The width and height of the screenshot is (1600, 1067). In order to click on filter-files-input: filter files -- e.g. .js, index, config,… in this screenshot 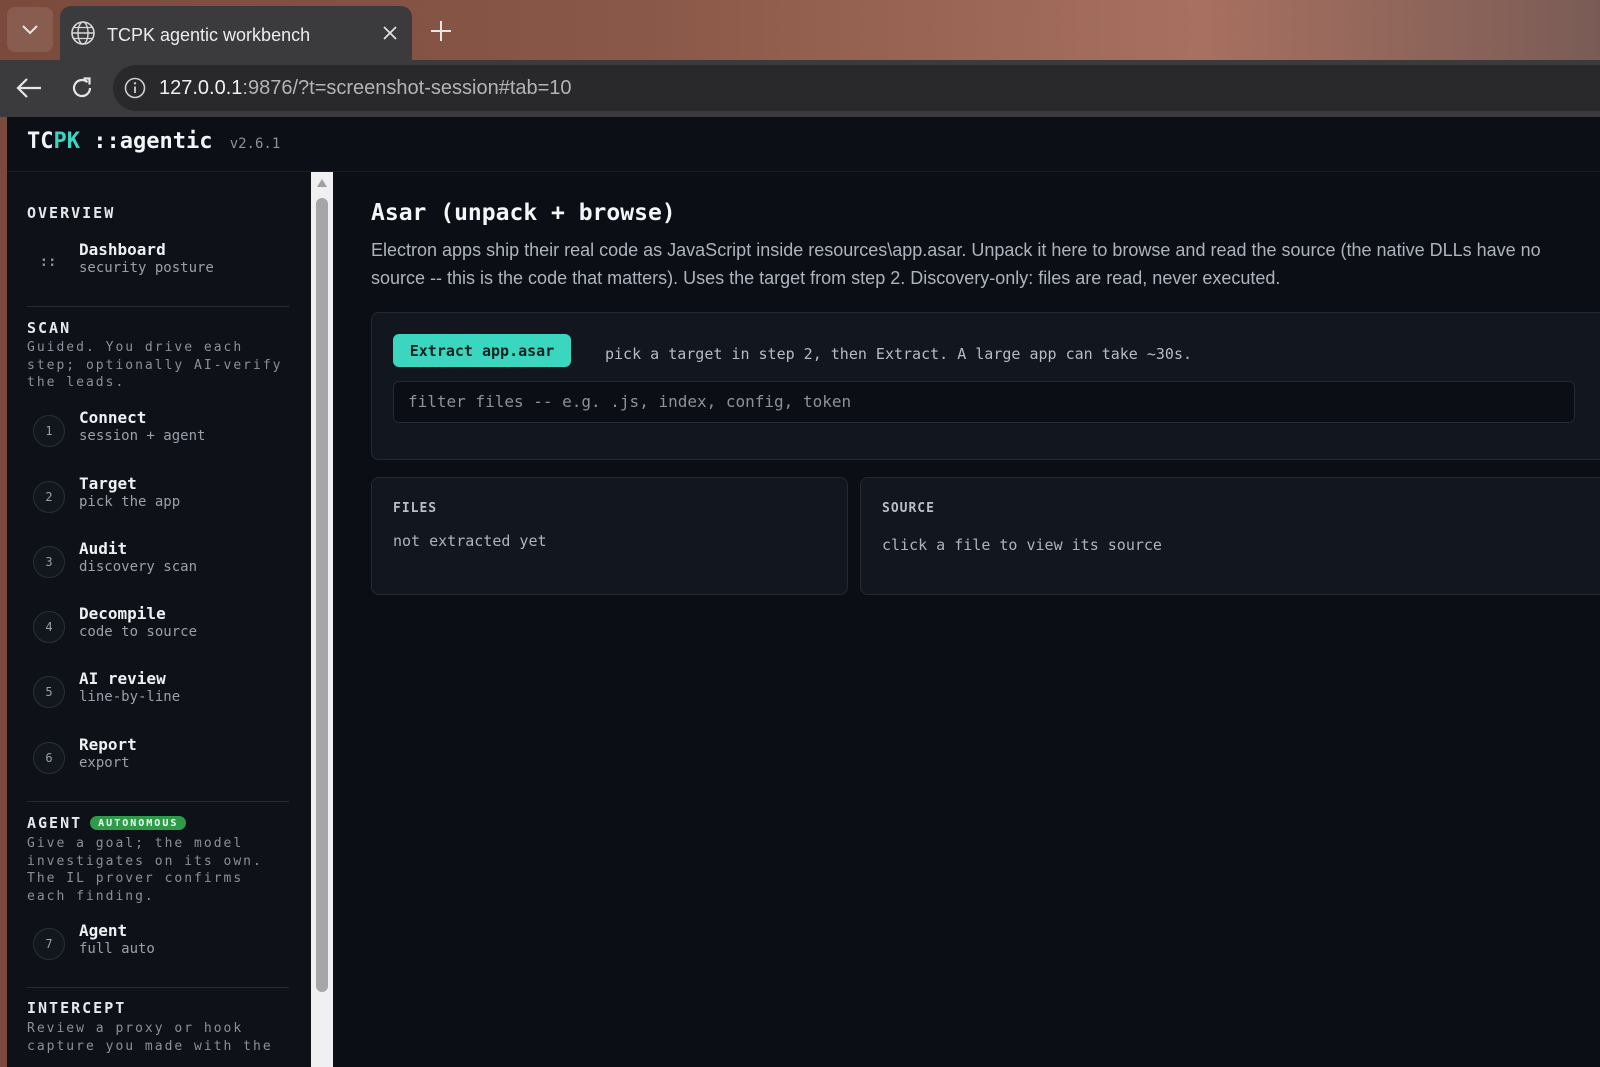, I will do `click(984, 402)`.